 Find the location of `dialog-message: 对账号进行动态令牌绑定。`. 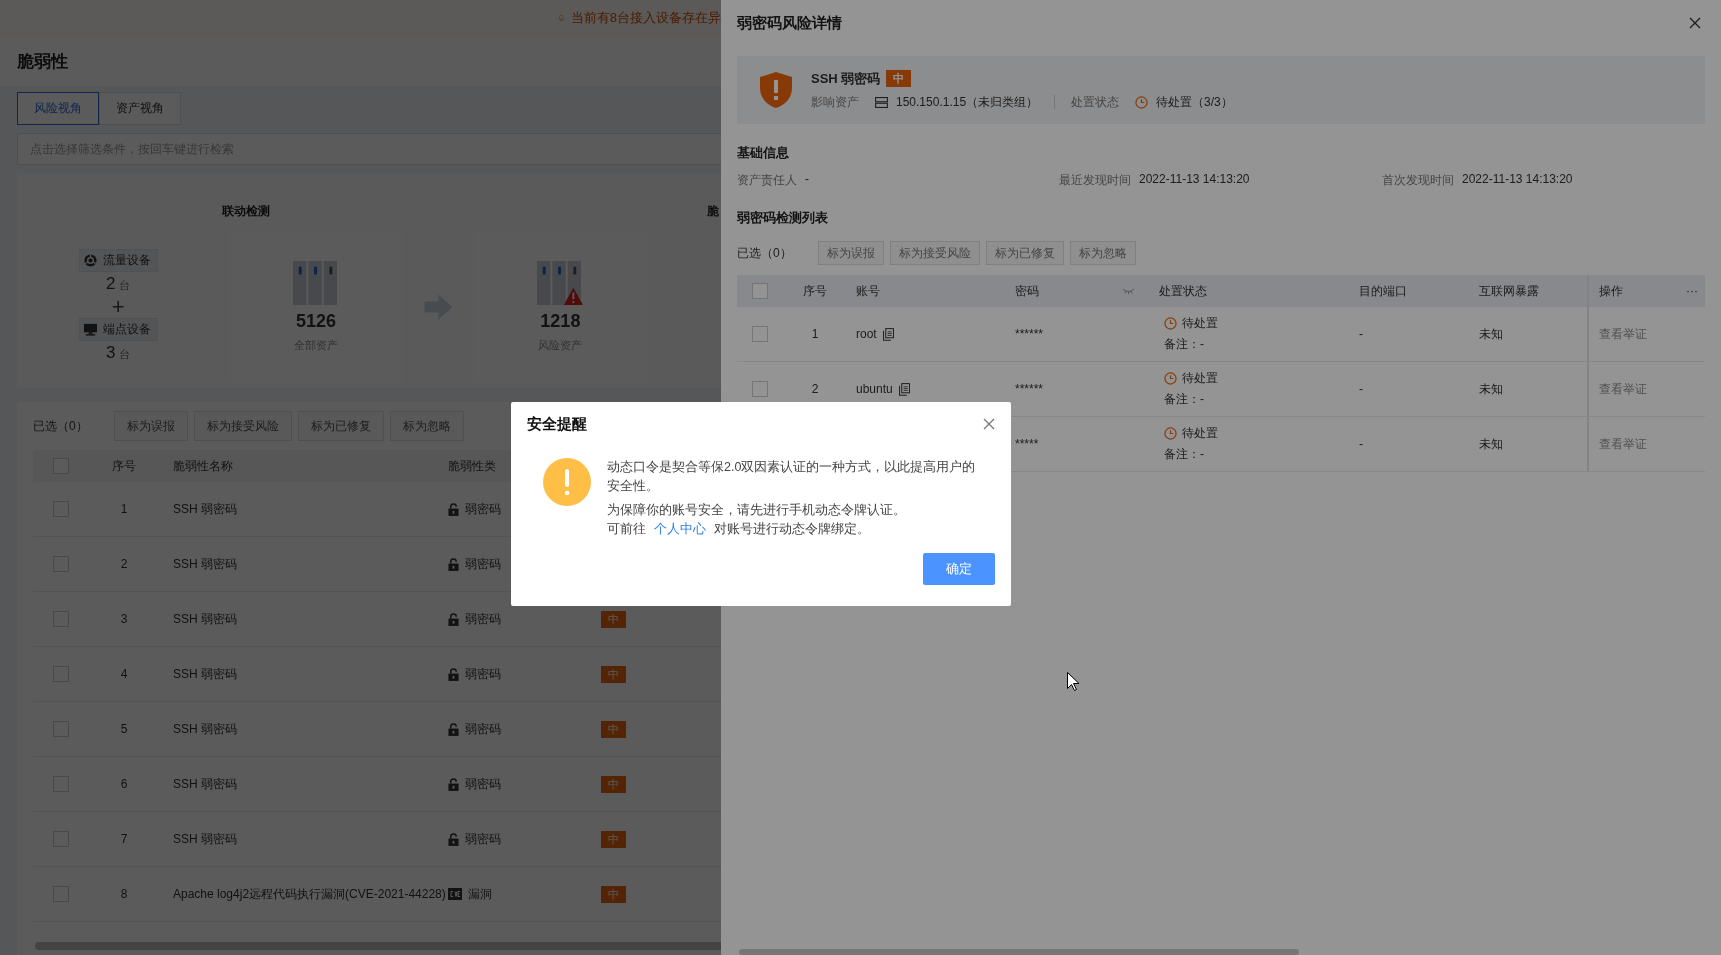

dialog-message: 对账号进行动态令牌绑定。 is located at coordinates (792, 529).